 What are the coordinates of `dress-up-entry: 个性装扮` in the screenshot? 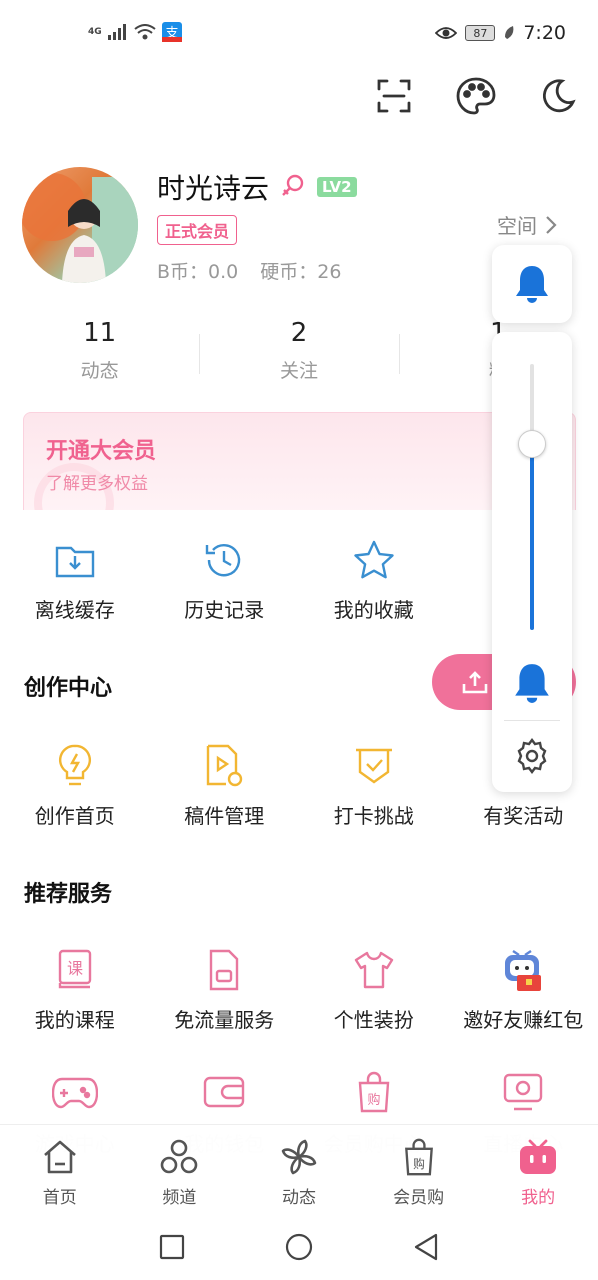 It's located at (374, 990).